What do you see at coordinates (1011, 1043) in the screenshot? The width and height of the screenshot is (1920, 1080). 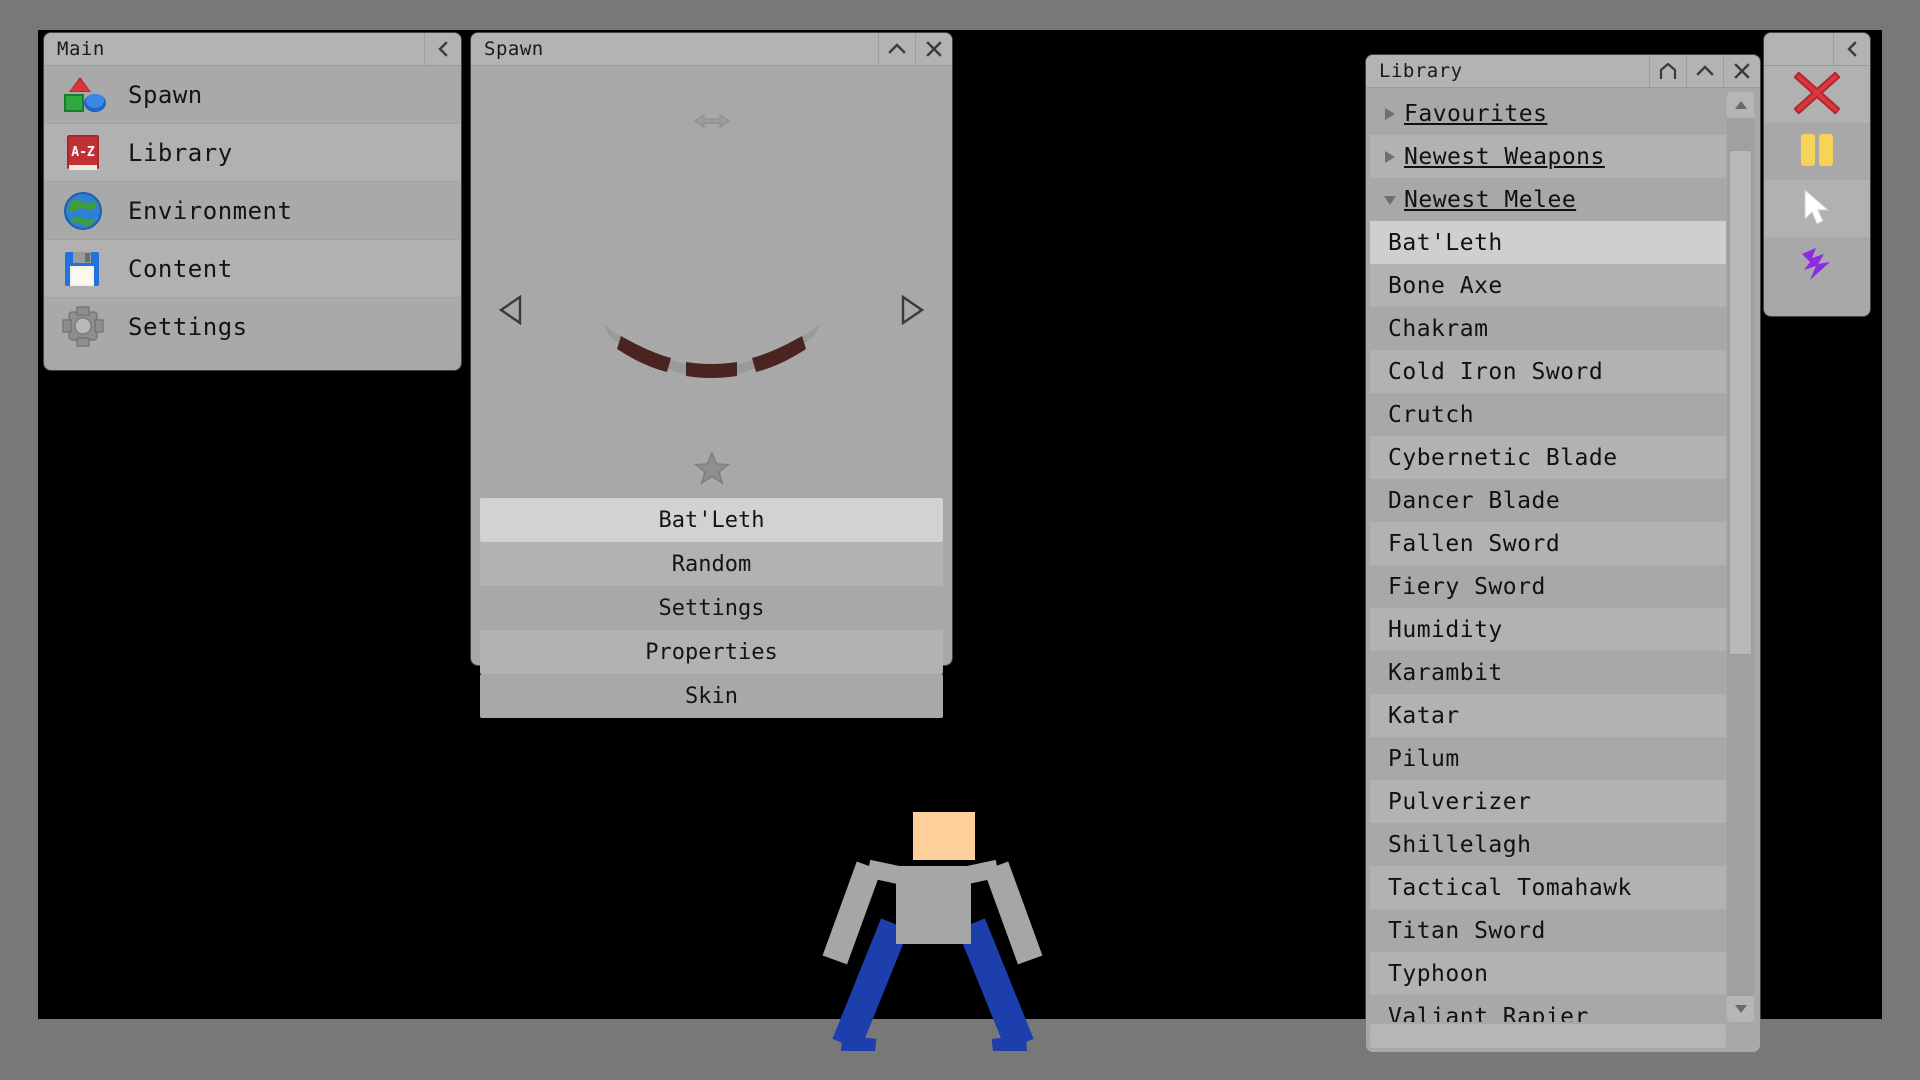 I see `character-foot-right` at bounding box center [1011, 1043].